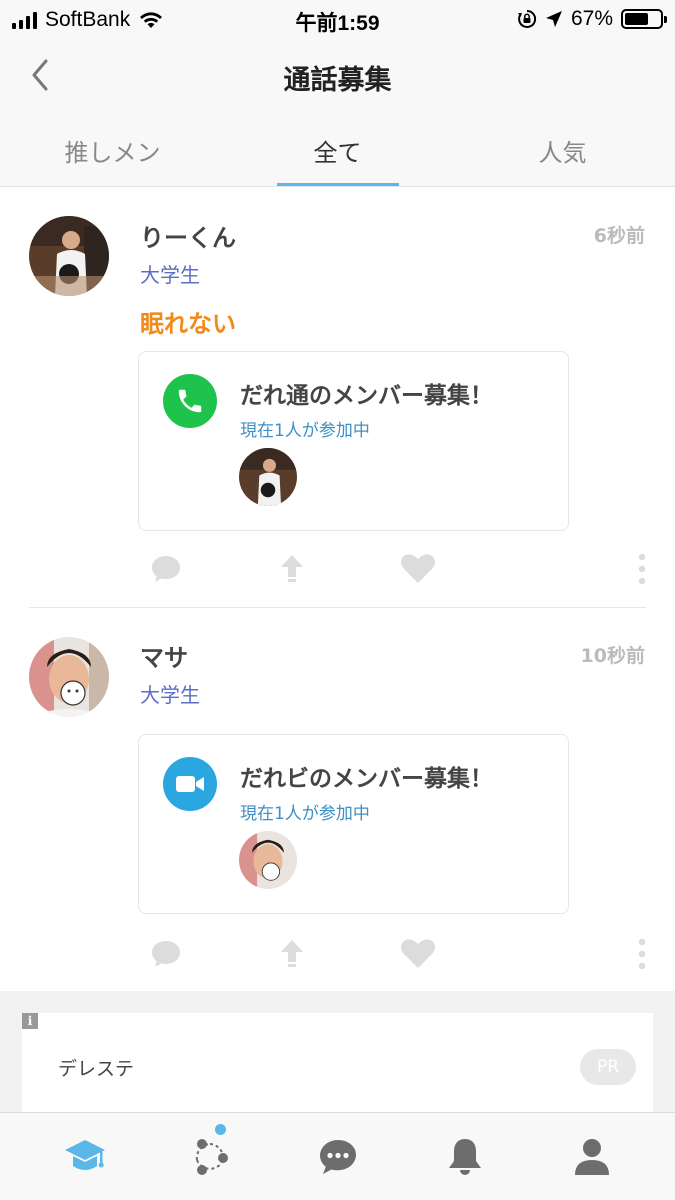 This screenshot has width=675, height=1200. I want to click on phone-icon, so click(190, 401).